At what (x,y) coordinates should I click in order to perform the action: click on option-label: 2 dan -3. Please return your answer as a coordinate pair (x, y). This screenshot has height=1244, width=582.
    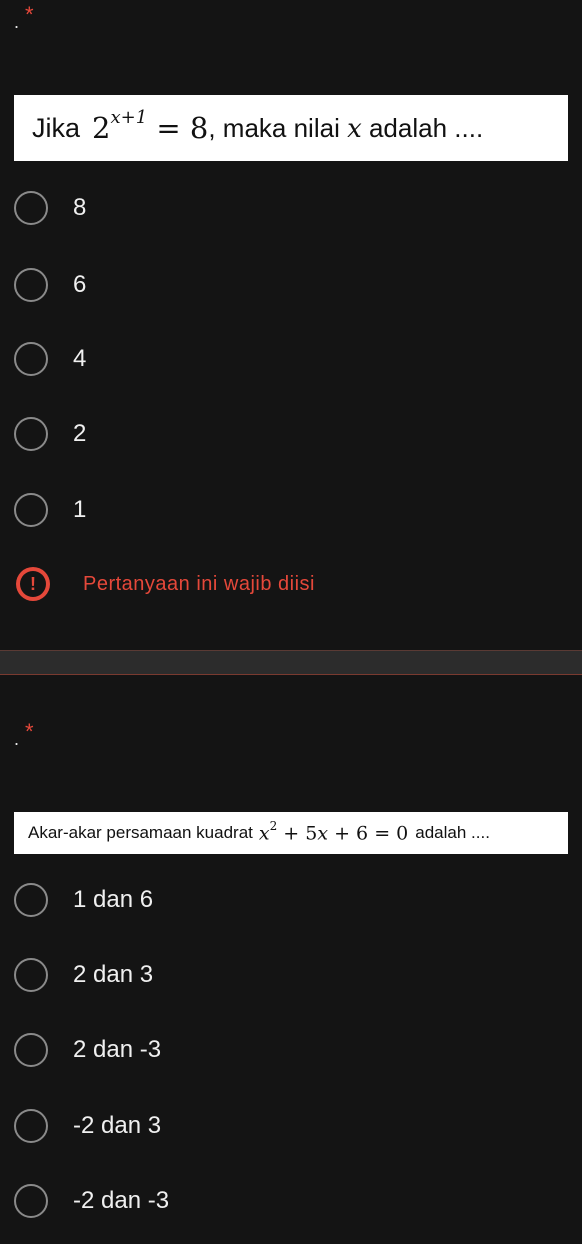
    Looking at the image, I should click on (117, 1049).